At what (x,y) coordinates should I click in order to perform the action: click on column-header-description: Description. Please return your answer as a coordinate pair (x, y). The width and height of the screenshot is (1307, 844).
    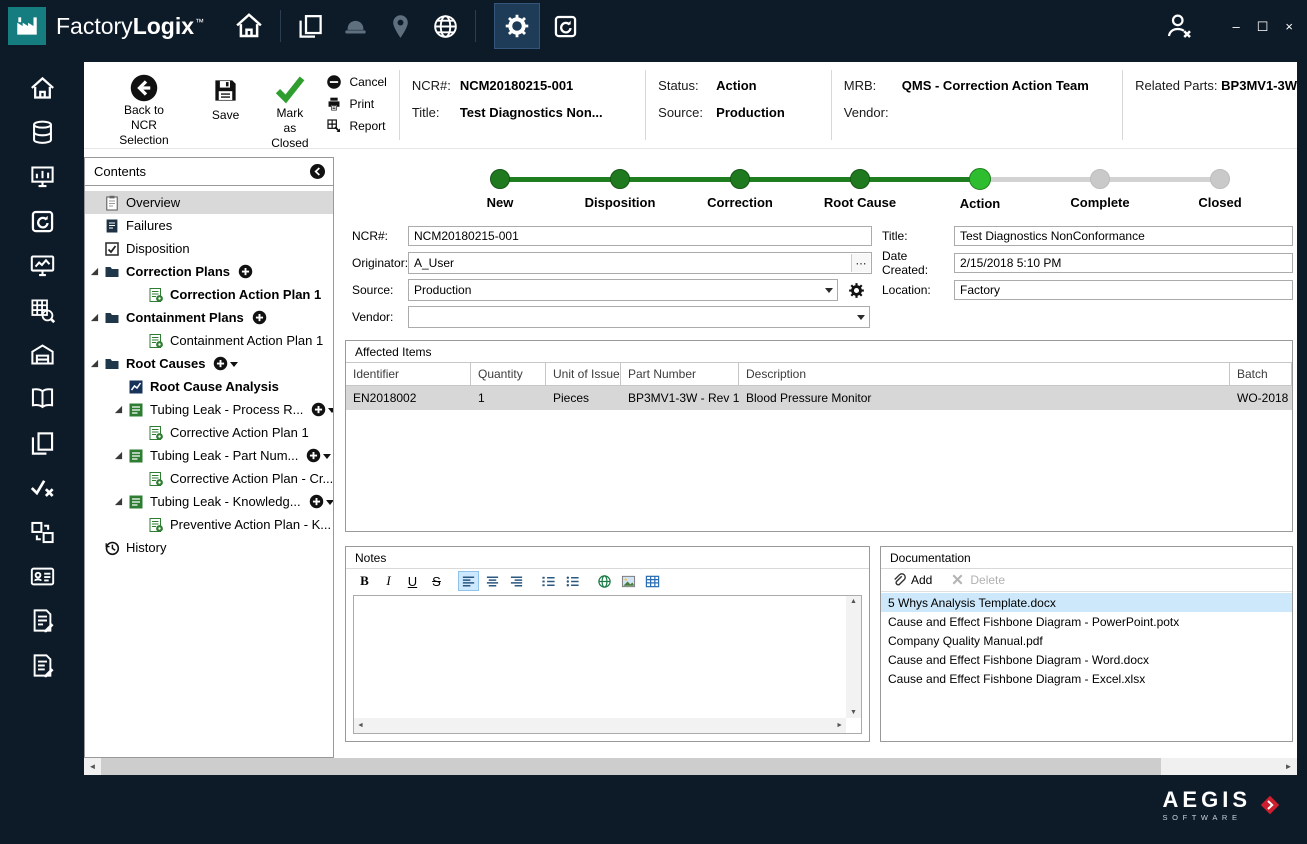
    Looking at the image, I should click on (984, 374).